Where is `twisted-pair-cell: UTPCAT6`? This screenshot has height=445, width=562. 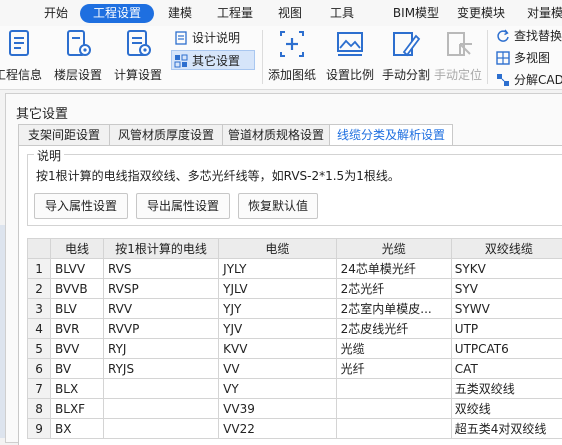 twisted-pair-cell: UTPCAT6 is located at coordinates (506, 349).